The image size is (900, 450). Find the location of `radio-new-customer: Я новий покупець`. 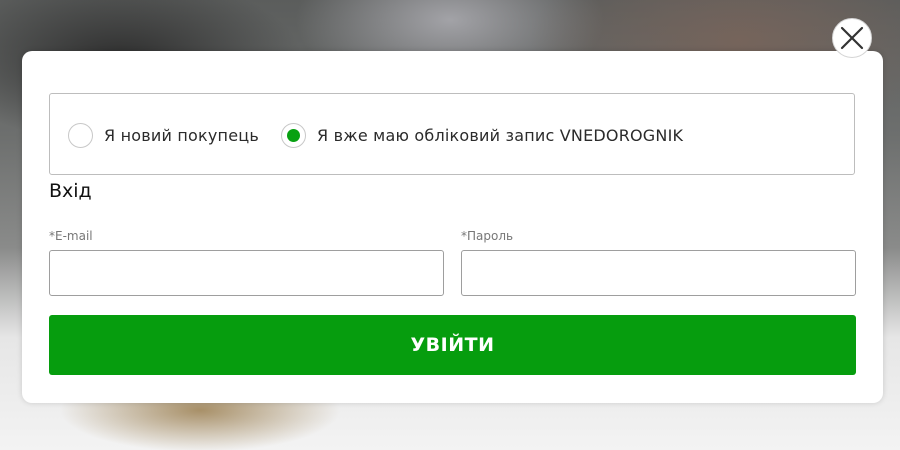

radio-new-customer: Я новий покупець is located at coordinates (163, 135).